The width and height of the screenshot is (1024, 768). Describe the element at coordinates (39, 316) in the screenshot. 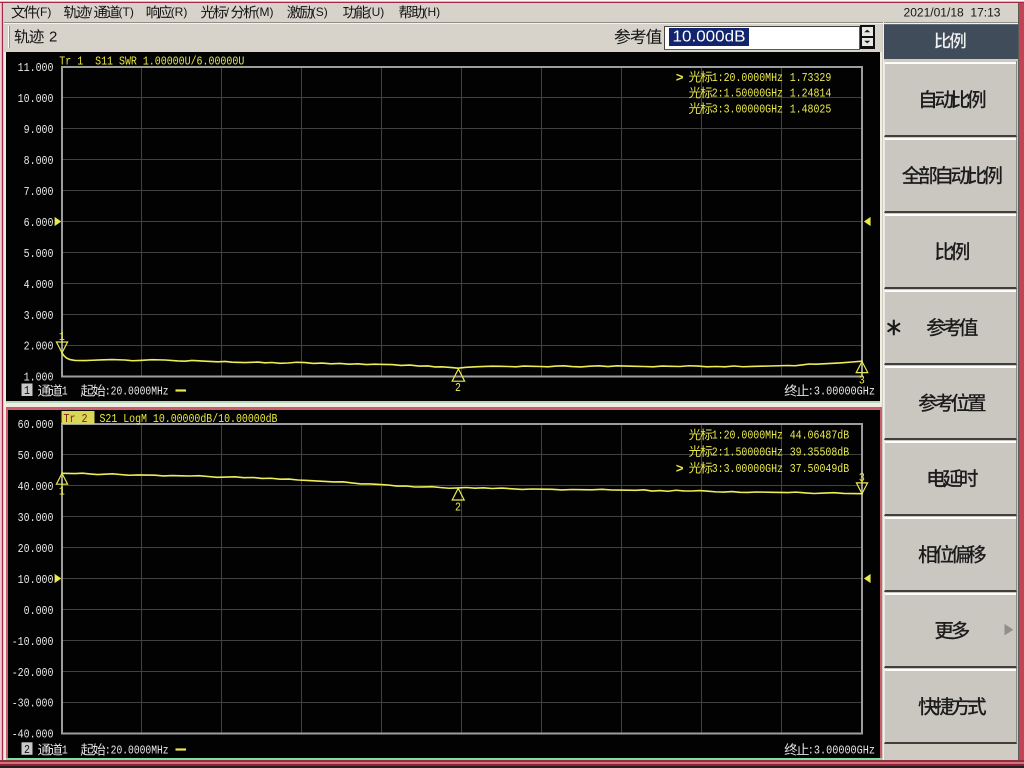

I see `svg-text: 3.000` at that location.